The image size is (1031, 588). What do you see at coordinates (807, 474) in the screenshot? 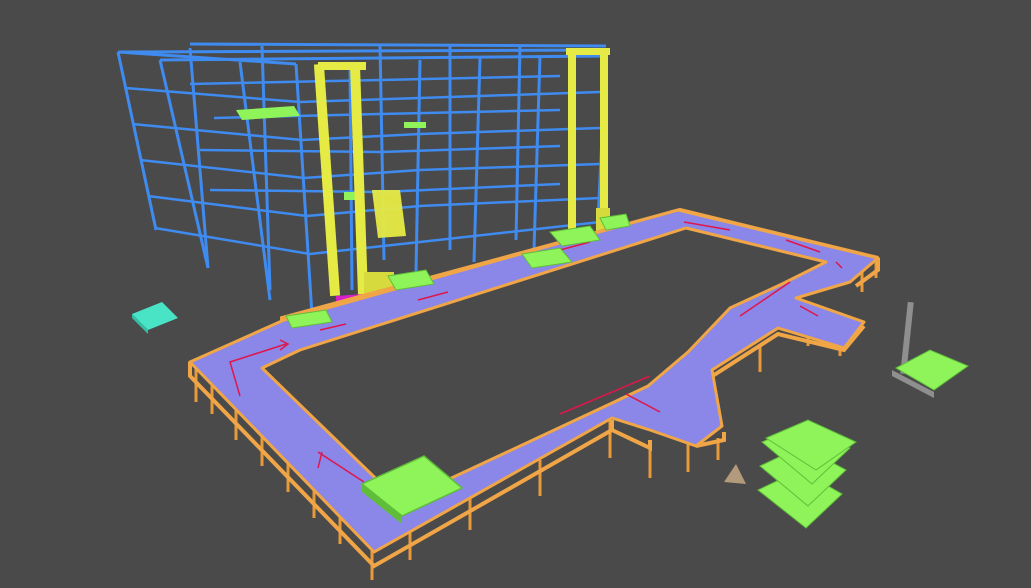
I see `pallet-stack` at bounding box center [807, 474].